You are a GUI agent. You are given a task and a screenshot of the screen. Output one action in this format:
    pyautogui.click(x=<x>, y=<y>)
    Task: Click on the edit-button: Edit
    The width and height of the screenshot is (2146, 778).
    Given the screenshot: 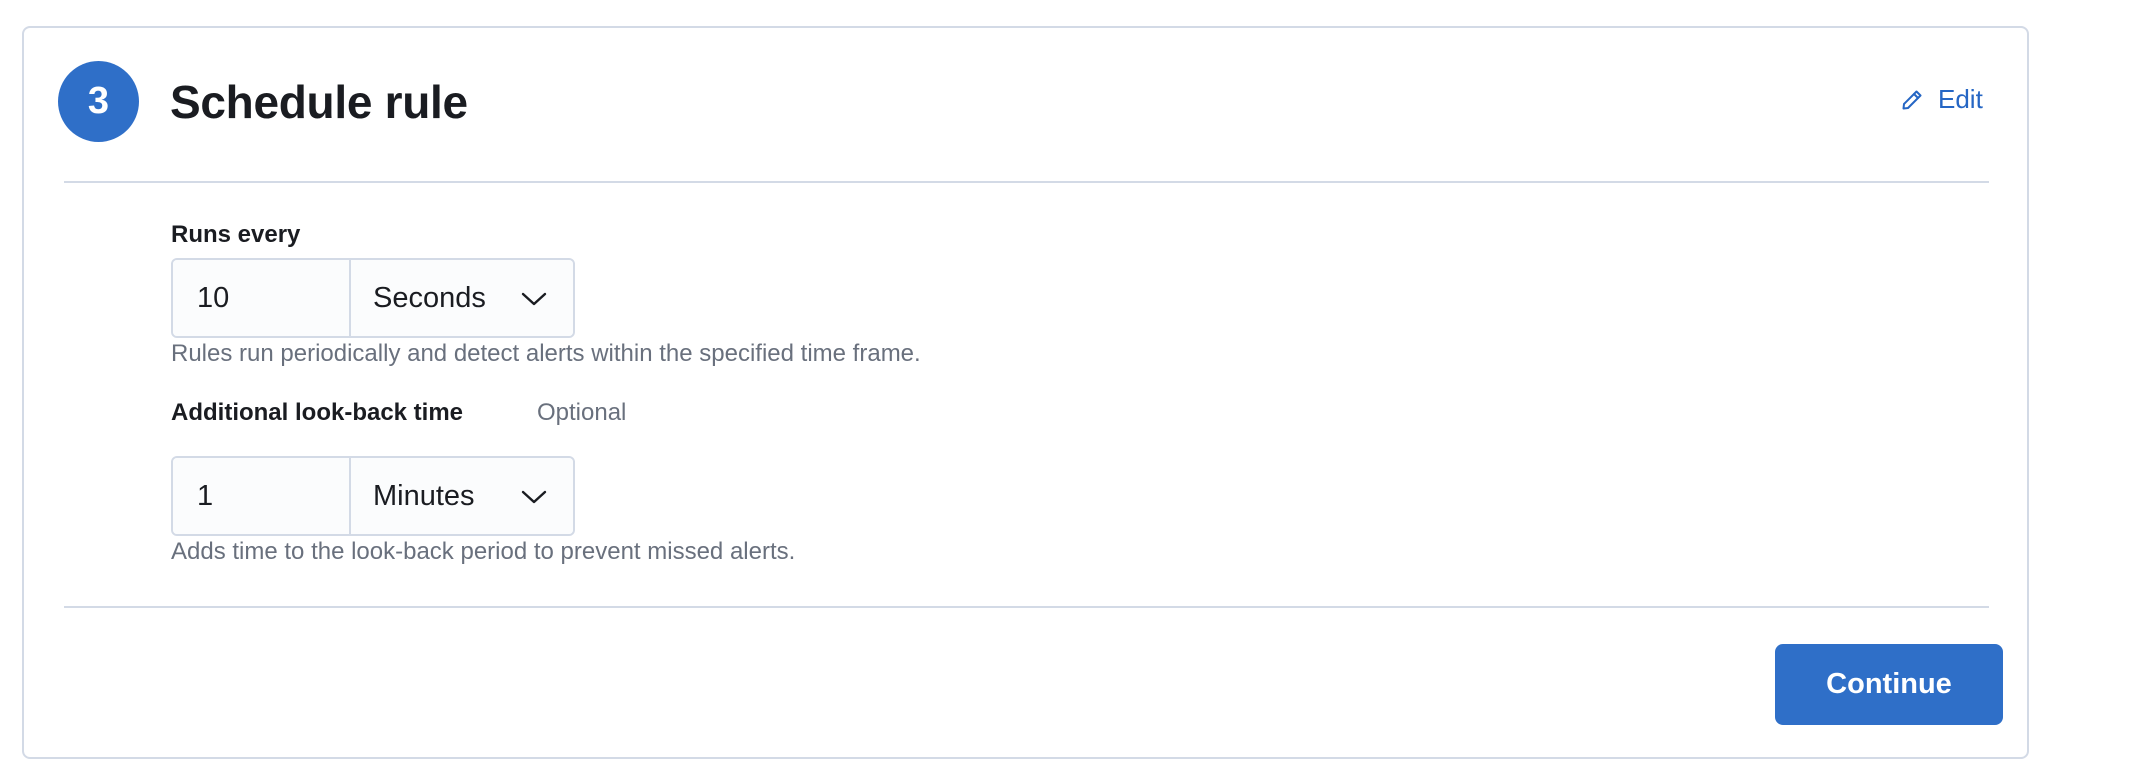 What is the action you would take?
    pyautogui.click(x=1941, y=99)
    